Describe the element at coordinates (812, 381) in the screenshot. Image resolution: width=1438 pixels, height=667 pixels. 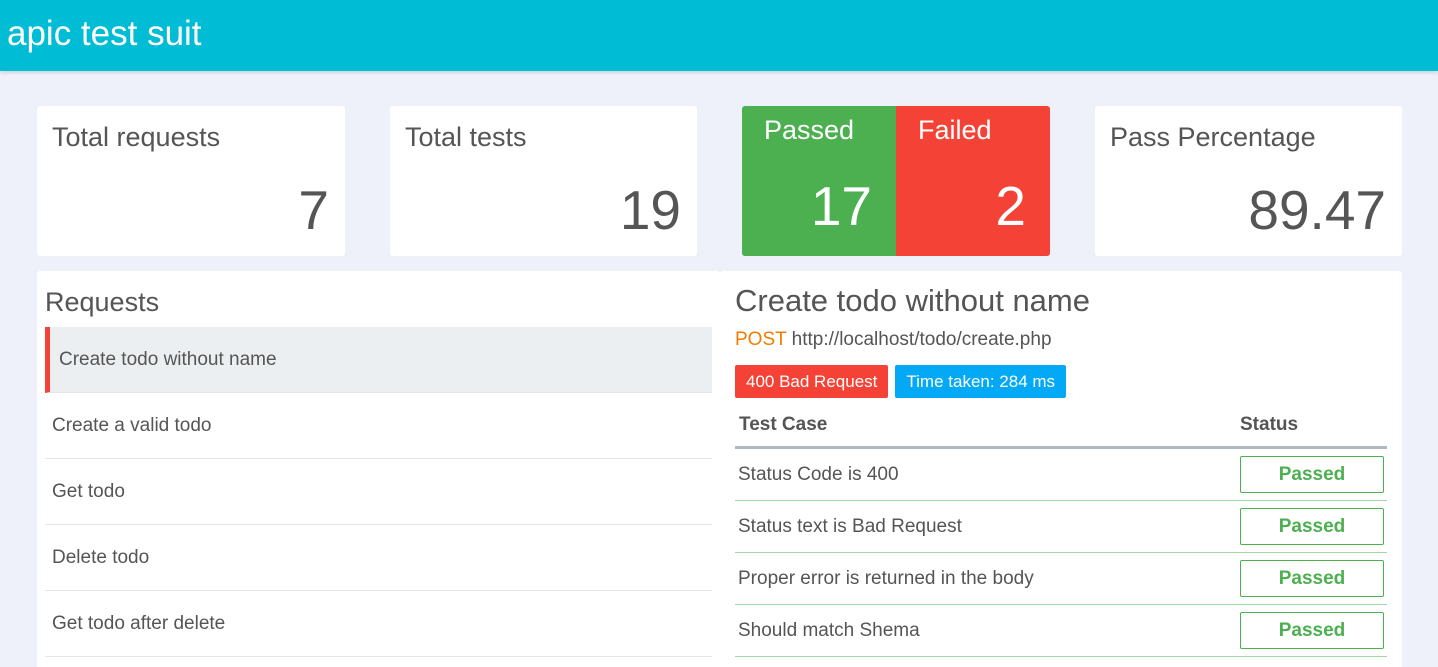
I see `status-badge: 400 Bad Request` at that location.